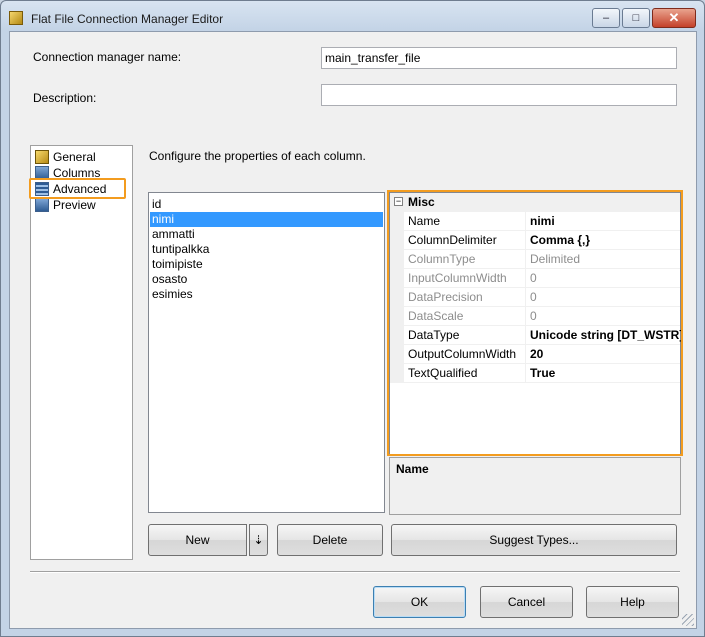 Image resolution: width=705 pixels, height=637 pixels. What do you see at coordinates (77, 188) in the screenshot?
I see `selected-nav-highlight` at bounding box center [77, 188].